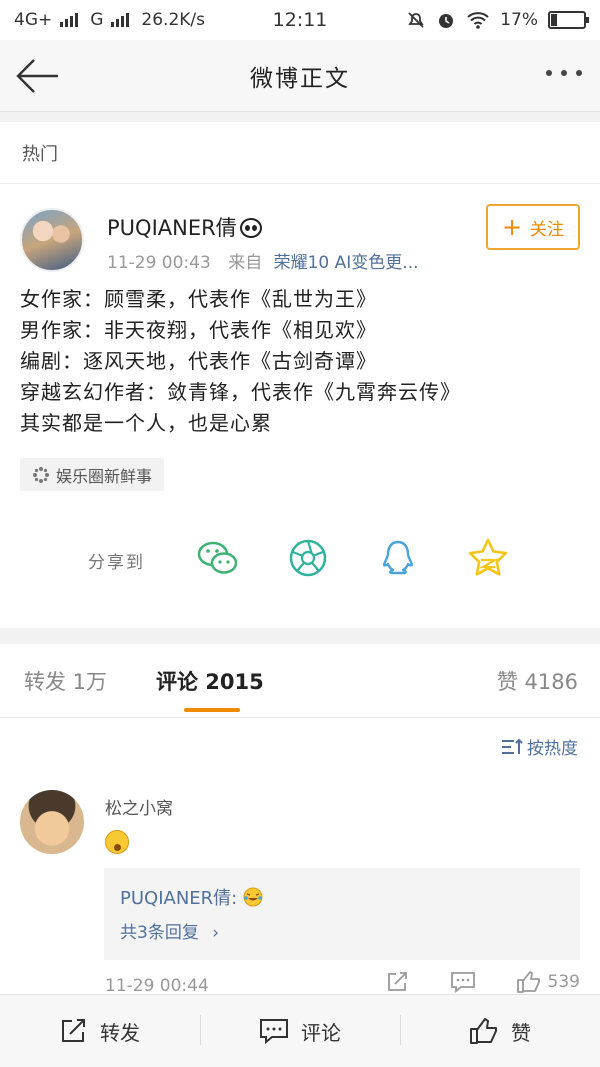  Describe the element at coordinates (97, 20) in the screenshot. I see `network-type-2: G` at that location.